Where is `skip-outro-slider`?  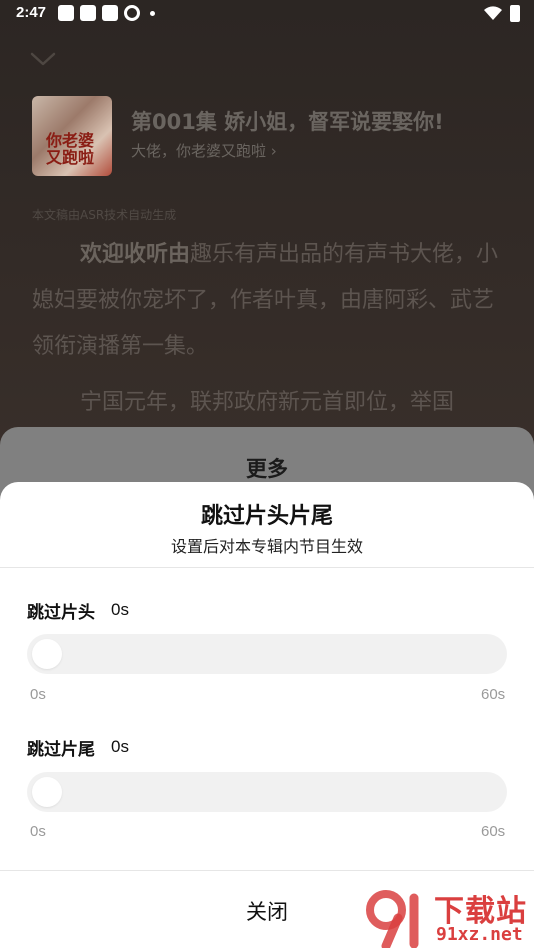 skip-outro-slider is located at coordinates (267, 792).